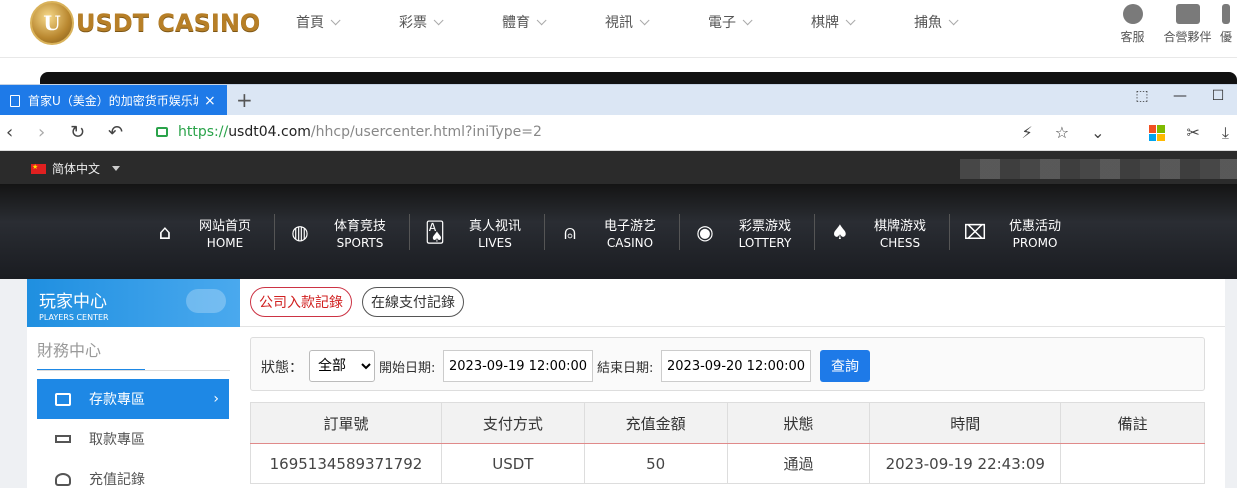 The height and width of the screenshot is (499, 1237). What do you see at coordinates (495, 242) in the screenshot?
I see `nav-en: LIVES` at bounding box center [495, 242].